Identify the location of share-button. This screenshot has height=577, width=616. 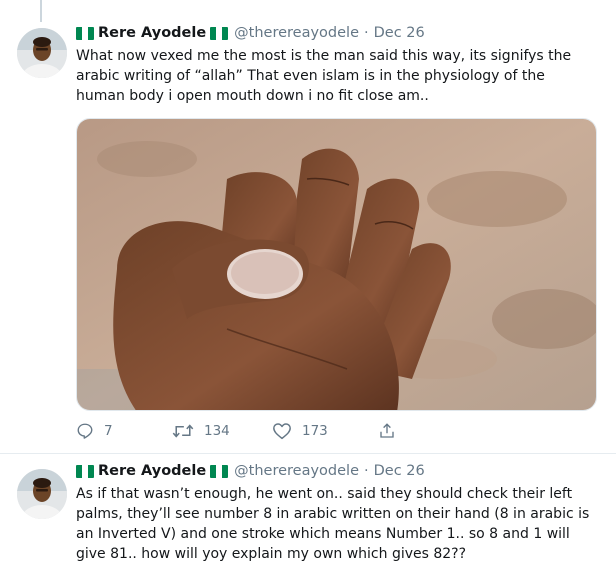
(392, 431).